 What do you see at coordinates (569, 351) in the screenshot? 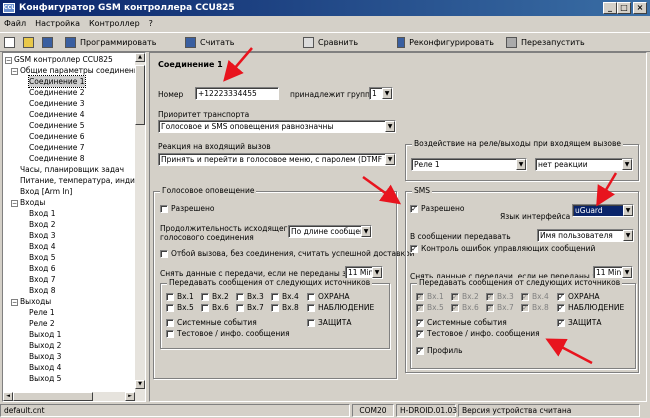
I see `arrow-sources` at bounding box center [569, 351].